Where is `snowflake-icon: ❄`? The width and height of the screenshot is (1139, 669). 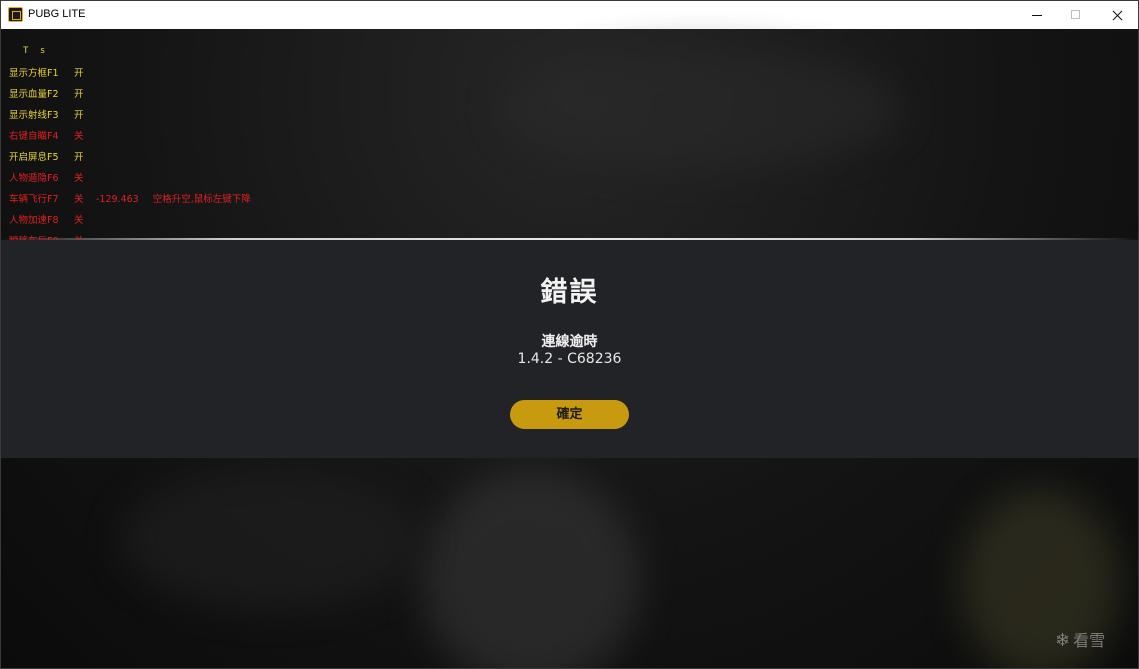
snowflake-icon: ❄ is located at coordinates (1063, 640).